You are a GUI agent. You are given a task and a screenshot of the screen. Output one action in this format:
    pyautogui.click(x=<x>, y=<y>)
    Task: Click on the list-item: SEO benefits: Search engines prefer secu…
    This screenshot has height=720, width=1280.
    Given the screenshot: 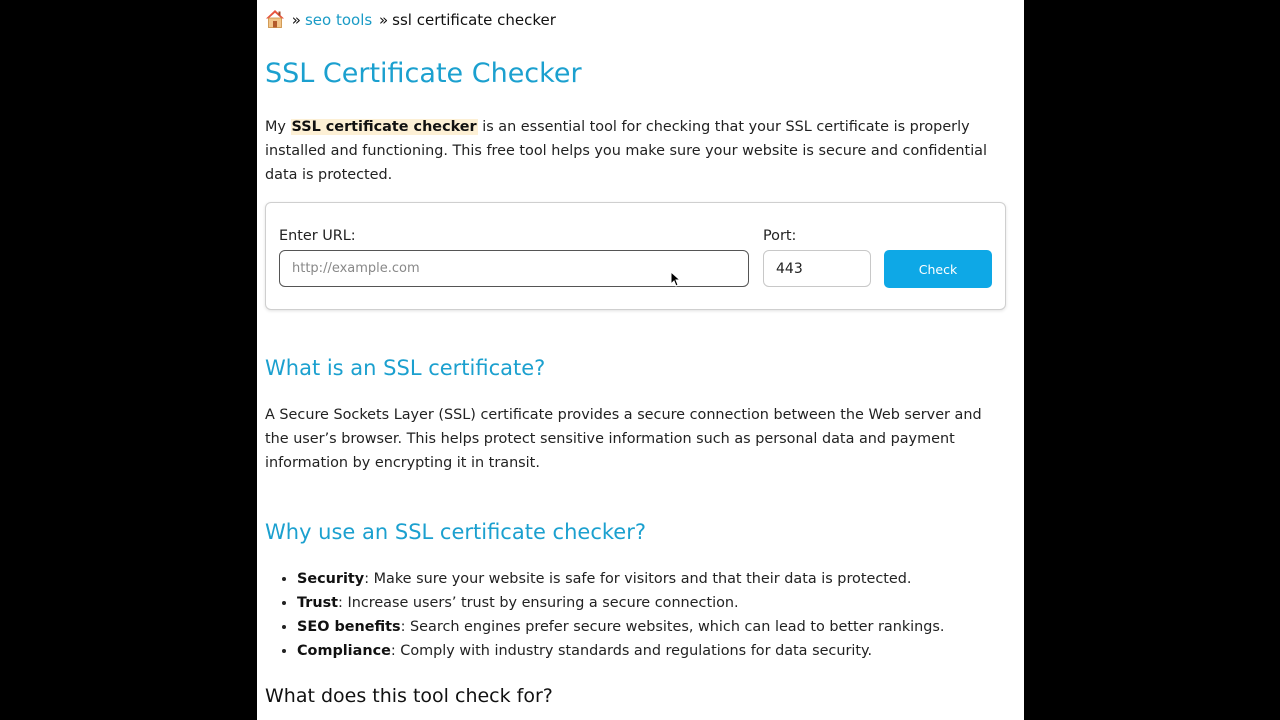 What is the action you would take?
    pyautogui.click(x=620, y=627)
    